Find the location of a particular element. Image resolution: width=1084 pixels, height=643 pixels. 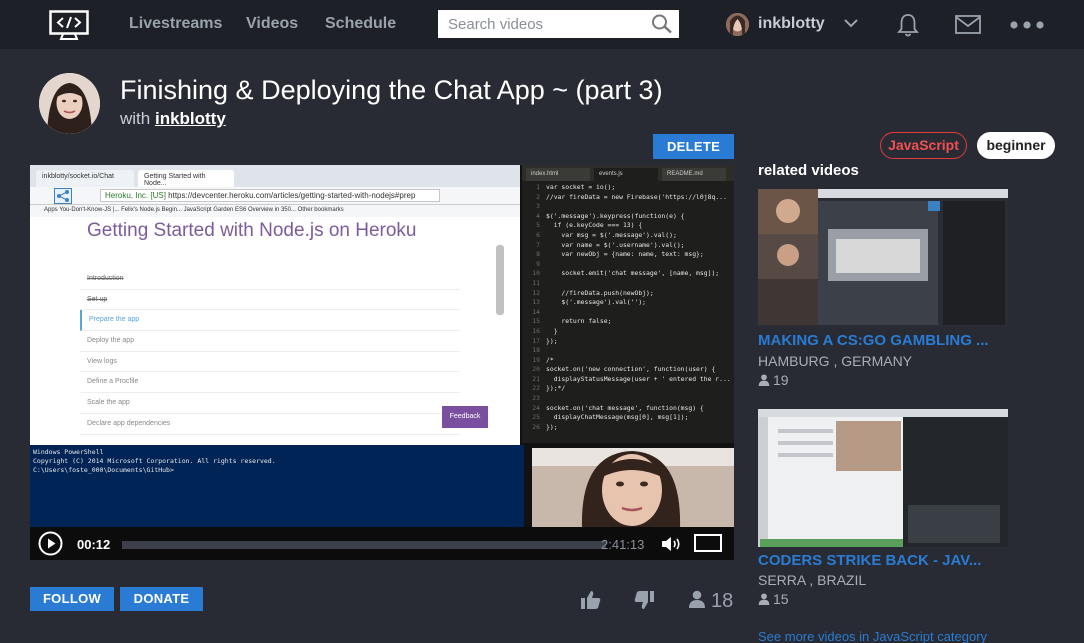

line-number: 16 is located at coordinates (536, 330).